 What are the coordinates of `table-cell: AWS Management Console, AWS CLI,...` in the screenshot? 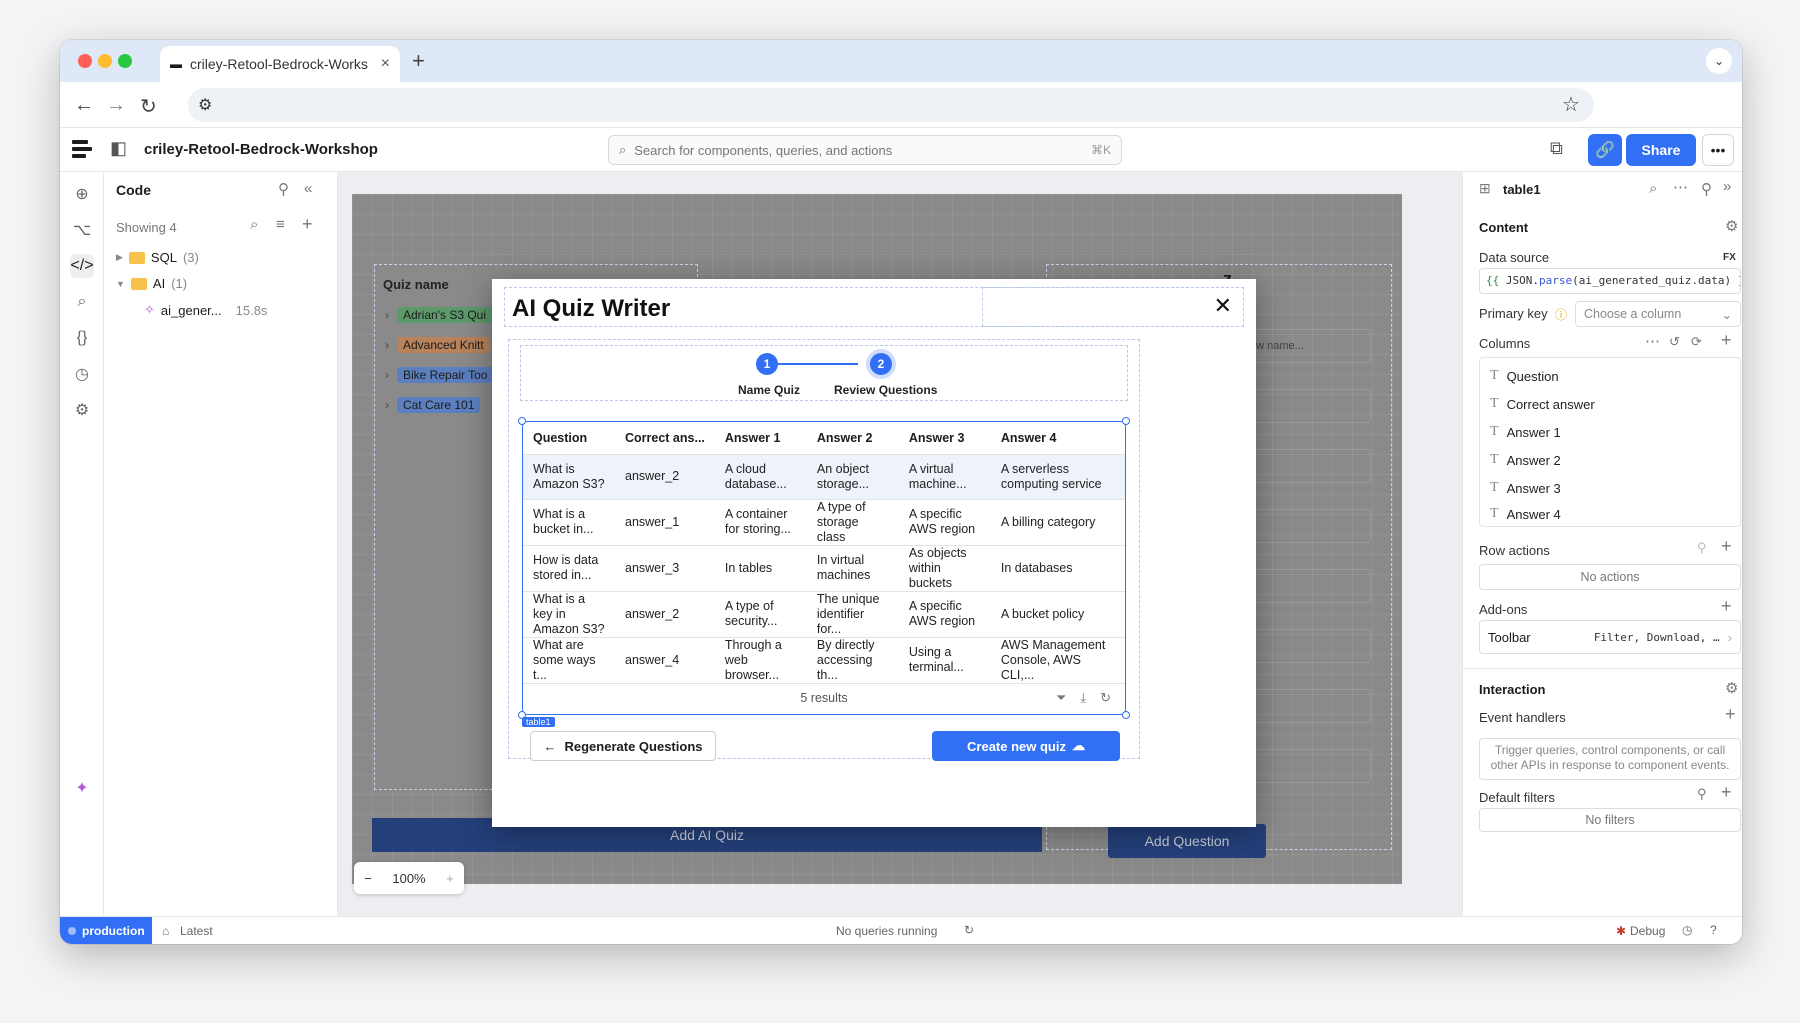 It's located at (1057, 660).